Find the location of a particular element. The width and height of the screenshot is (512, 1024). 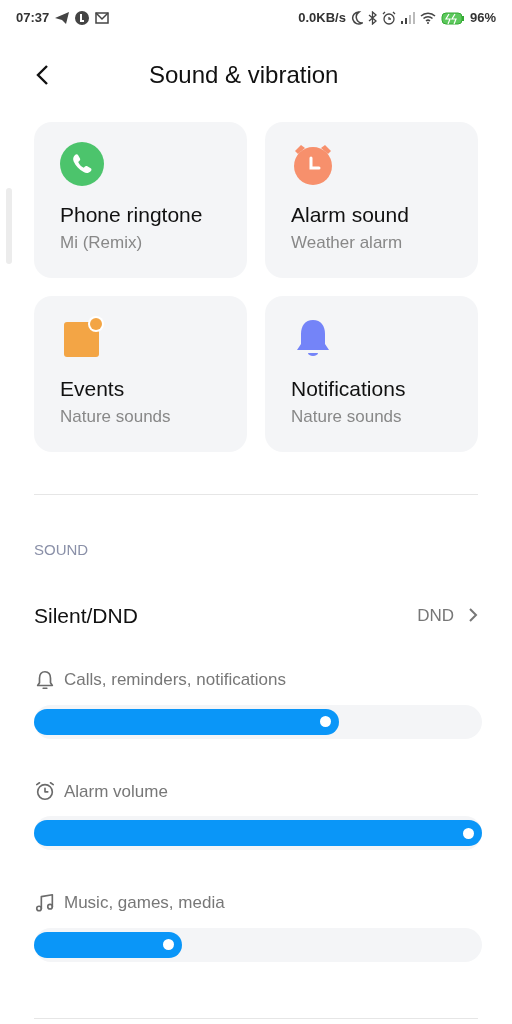

sound-tile: Phone ringtone Mi (Remix) is located at coordinates (140, 200).